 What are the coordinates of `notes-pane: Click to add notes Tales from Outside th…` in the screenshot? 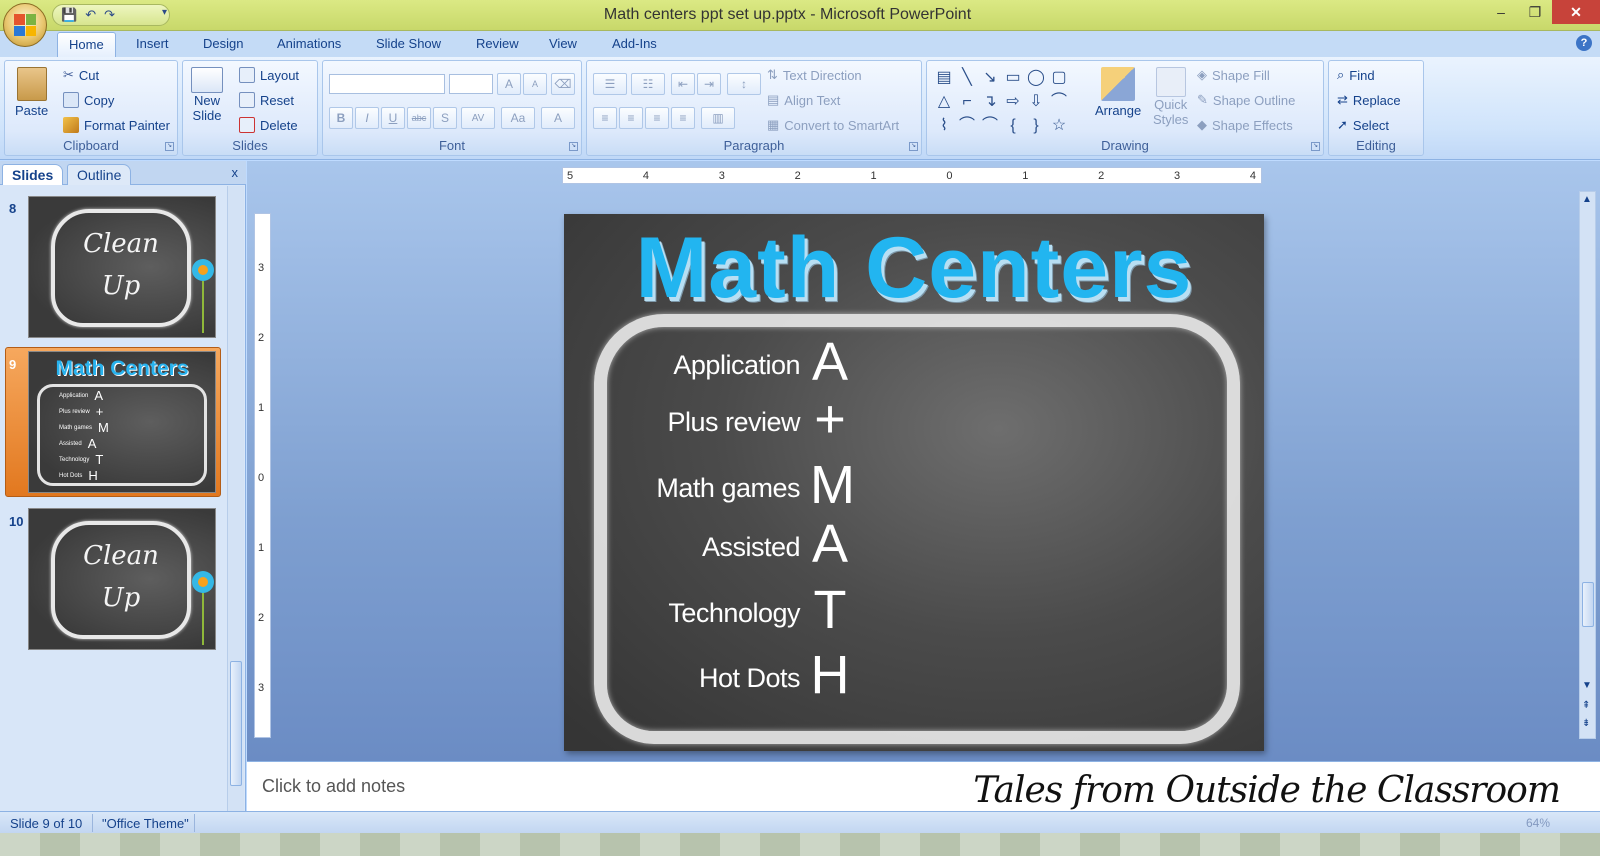 It's located at (923, 786).